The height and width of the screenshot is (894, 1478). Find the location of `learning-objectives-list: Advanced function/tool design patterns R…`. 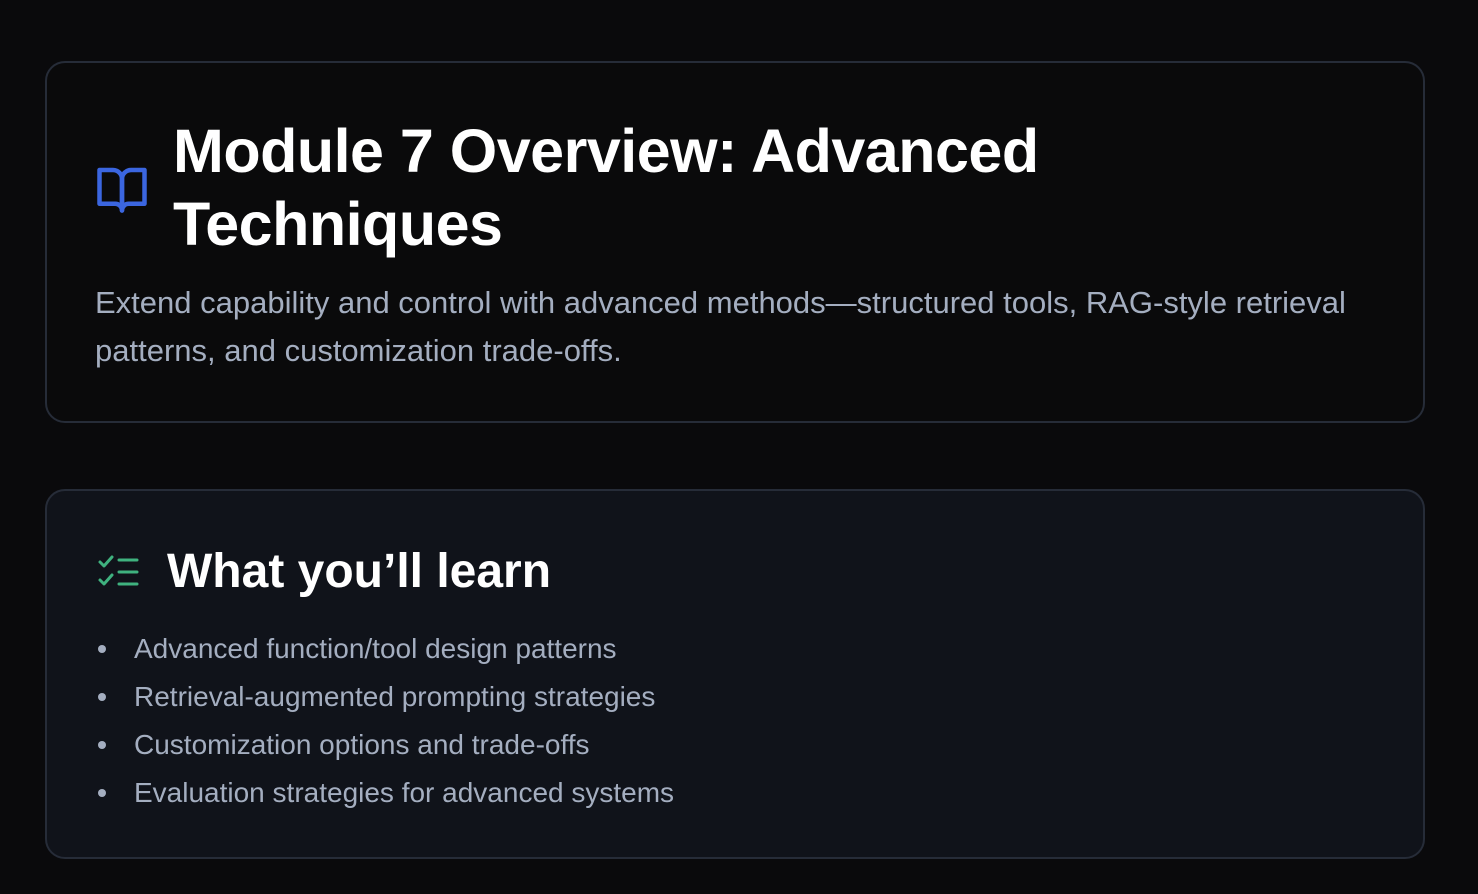

learning-objectives-list: Advanced function/tool design patterns R… is located at coordinates (384, 721).